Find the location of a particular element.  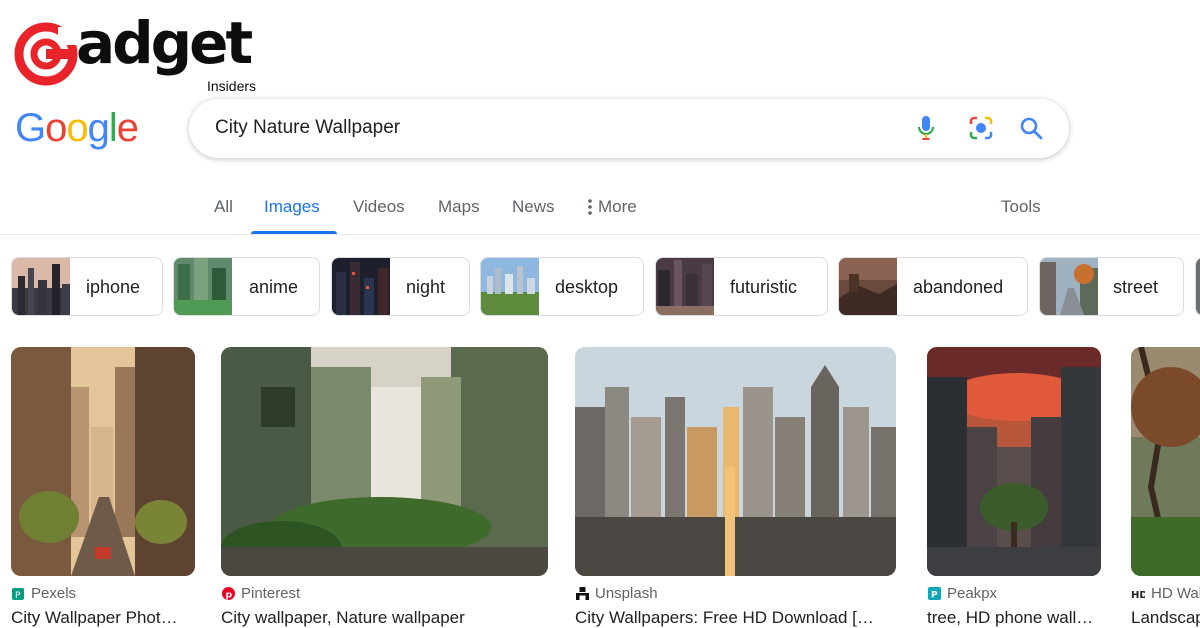

chip-iphone: iphone is located at coordinates (87, 286).